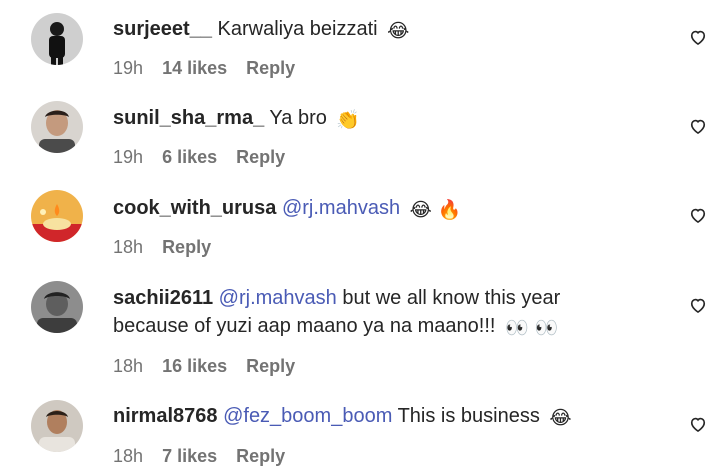  What do you see at coordinates (435, 210) in the screenshot?
I see `laughing-fire-emoji-icon: 😂 🔥` at bounding box center [435, 210].